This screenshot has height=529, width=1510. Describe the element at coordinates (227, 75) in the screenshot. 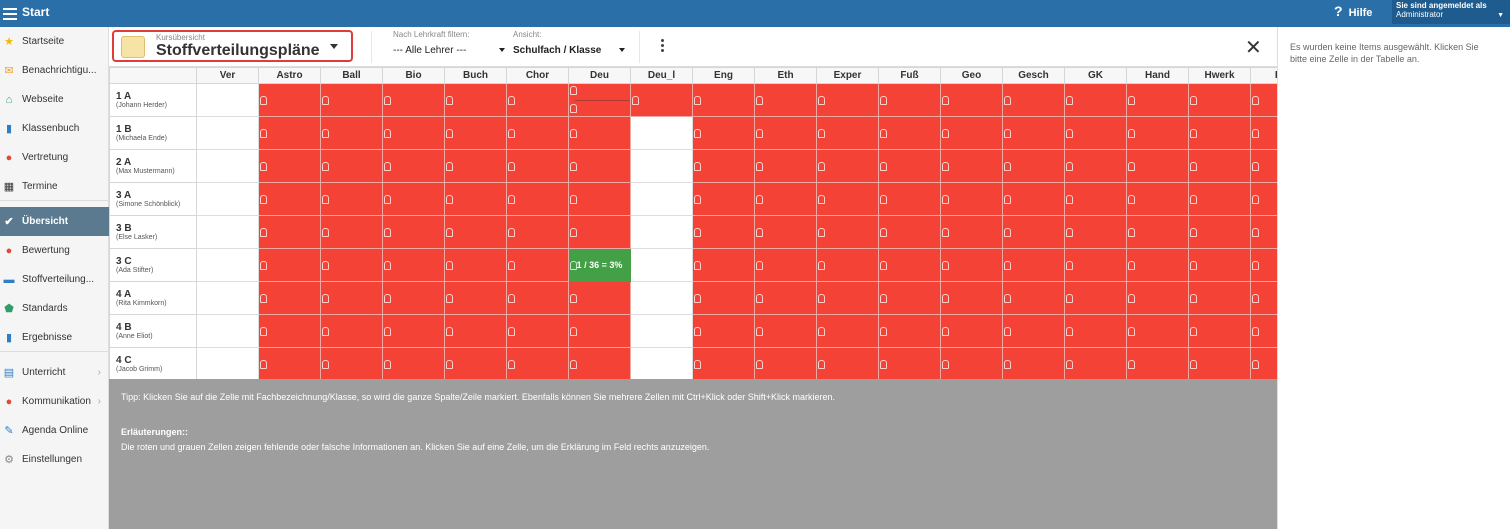

I see `column-header: Ver` at that location.